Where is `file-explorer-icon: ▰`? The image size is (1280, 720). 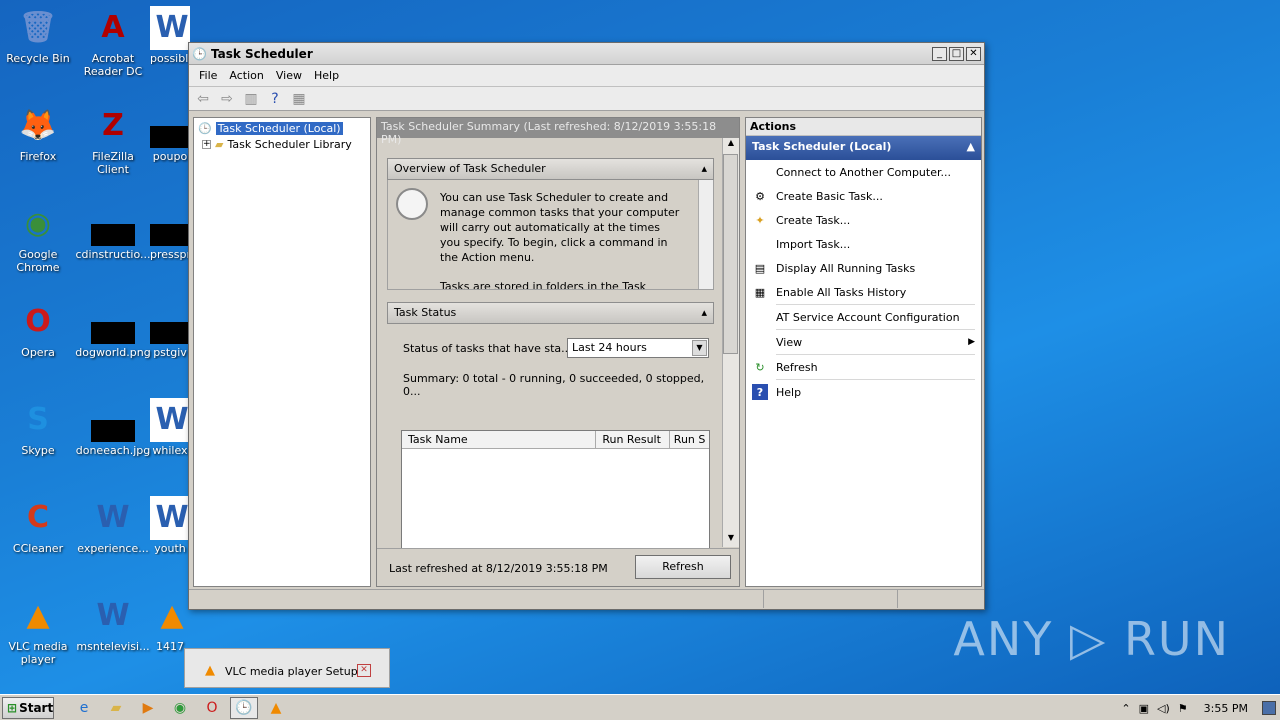 file-explorer-icon: ▰ is located at coordinates (116, 708).